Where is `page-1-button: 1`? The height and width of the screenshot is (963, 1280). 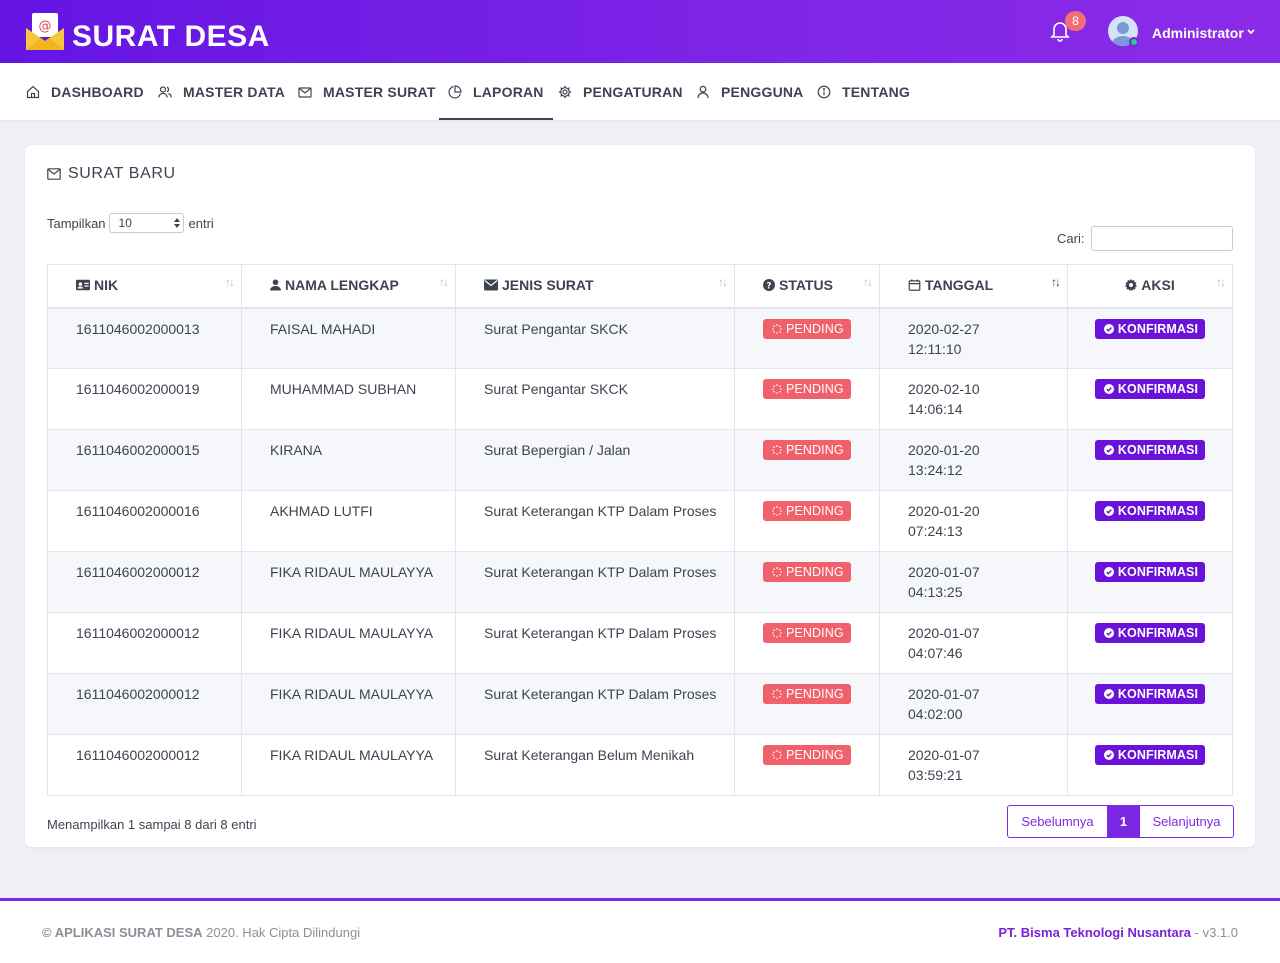
page-1-button: 1 is located at coordinates (1123, 821).